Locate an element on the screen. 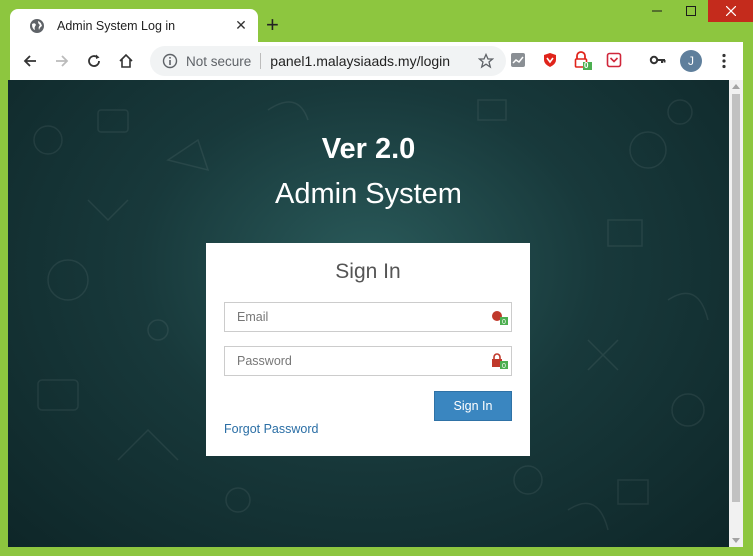 The width and height of the screenshot is (753, 556). security-status: Not secure is located at coordinates (218, 61).